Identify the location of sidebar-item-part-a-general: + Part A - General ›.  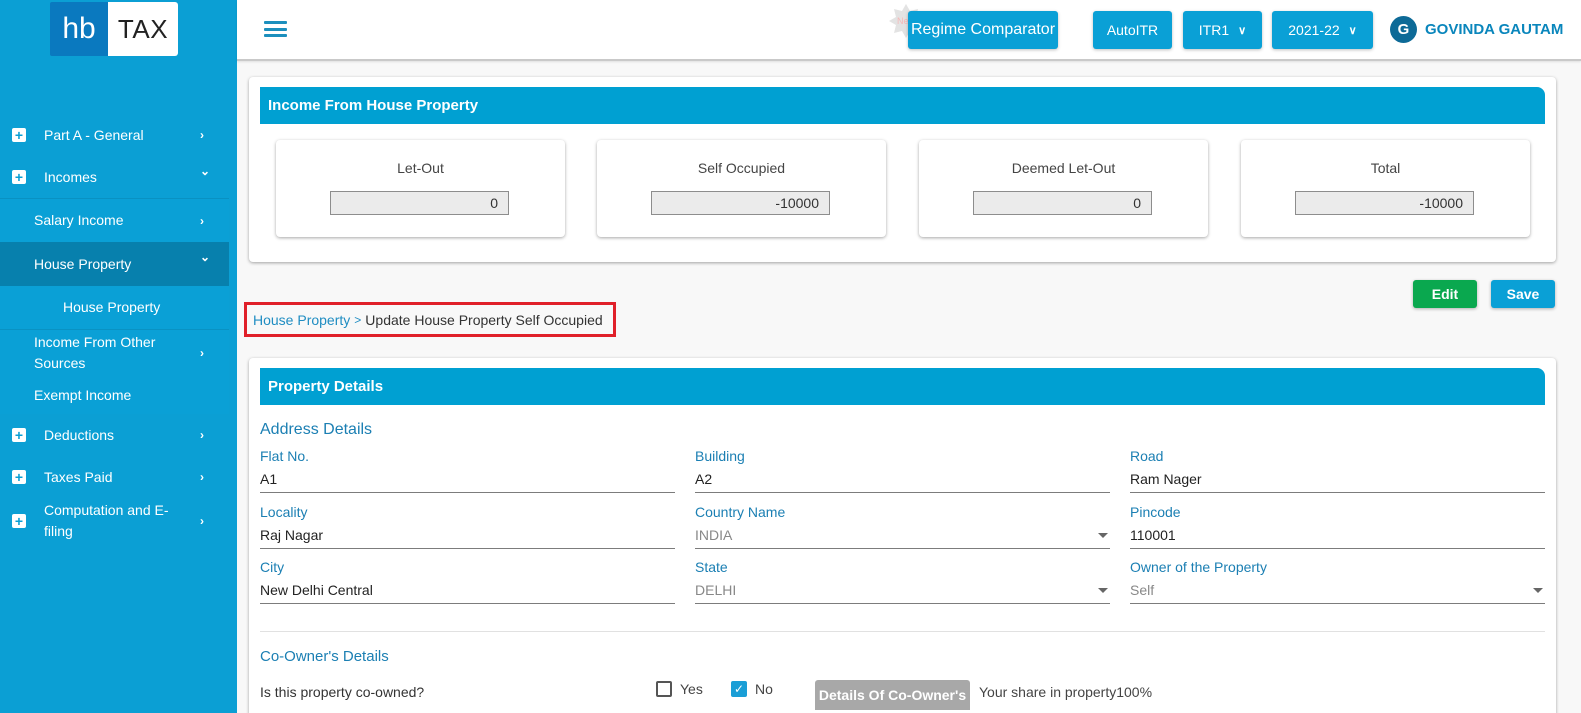
(118, 135).